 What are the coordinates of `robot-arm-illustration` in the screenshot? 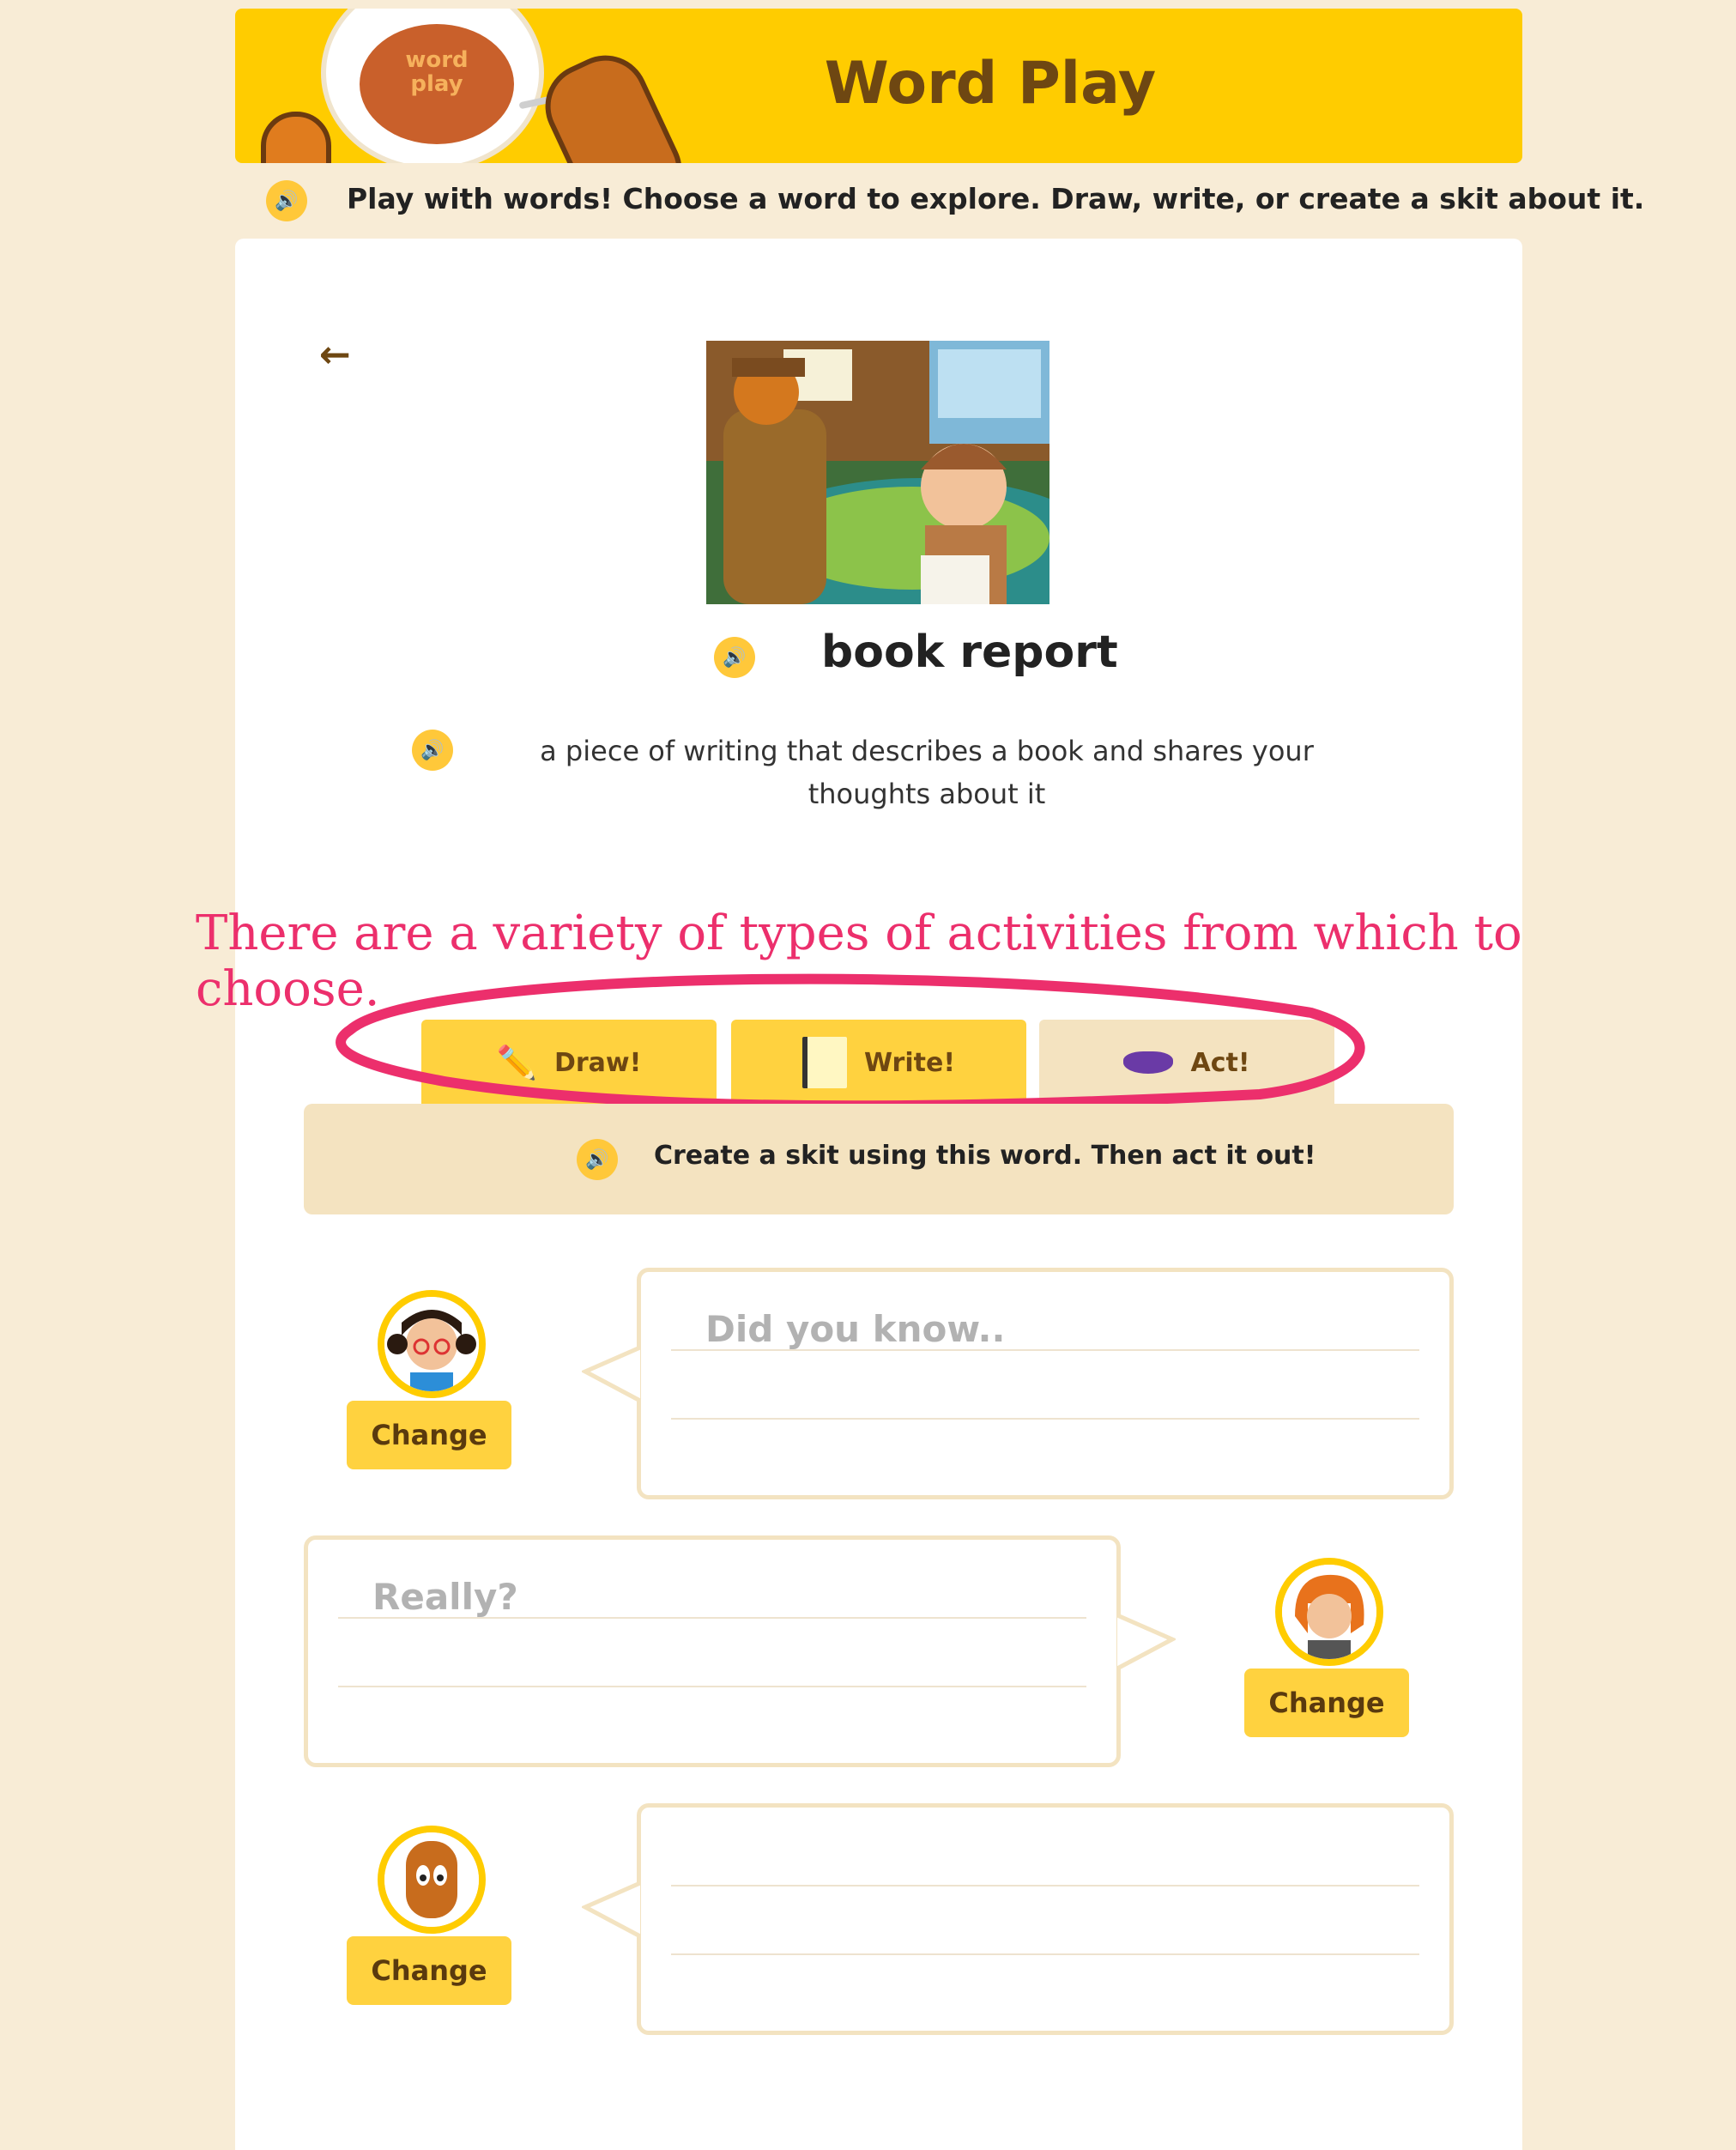 It's located at (613, 102).